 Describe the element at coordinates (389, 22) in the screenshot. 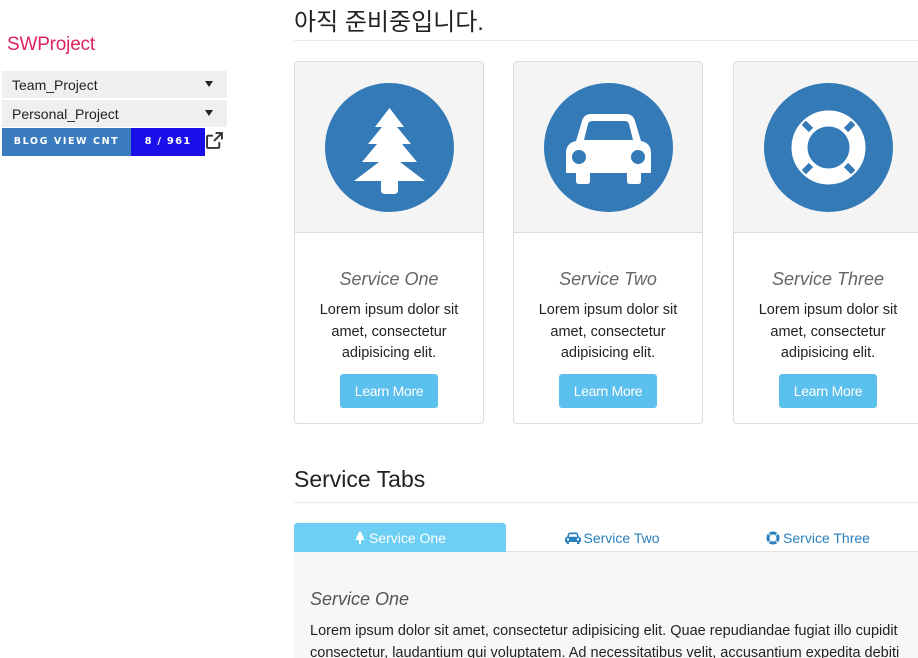

I see `page-title: 아직 준비중입니다.` at that location.